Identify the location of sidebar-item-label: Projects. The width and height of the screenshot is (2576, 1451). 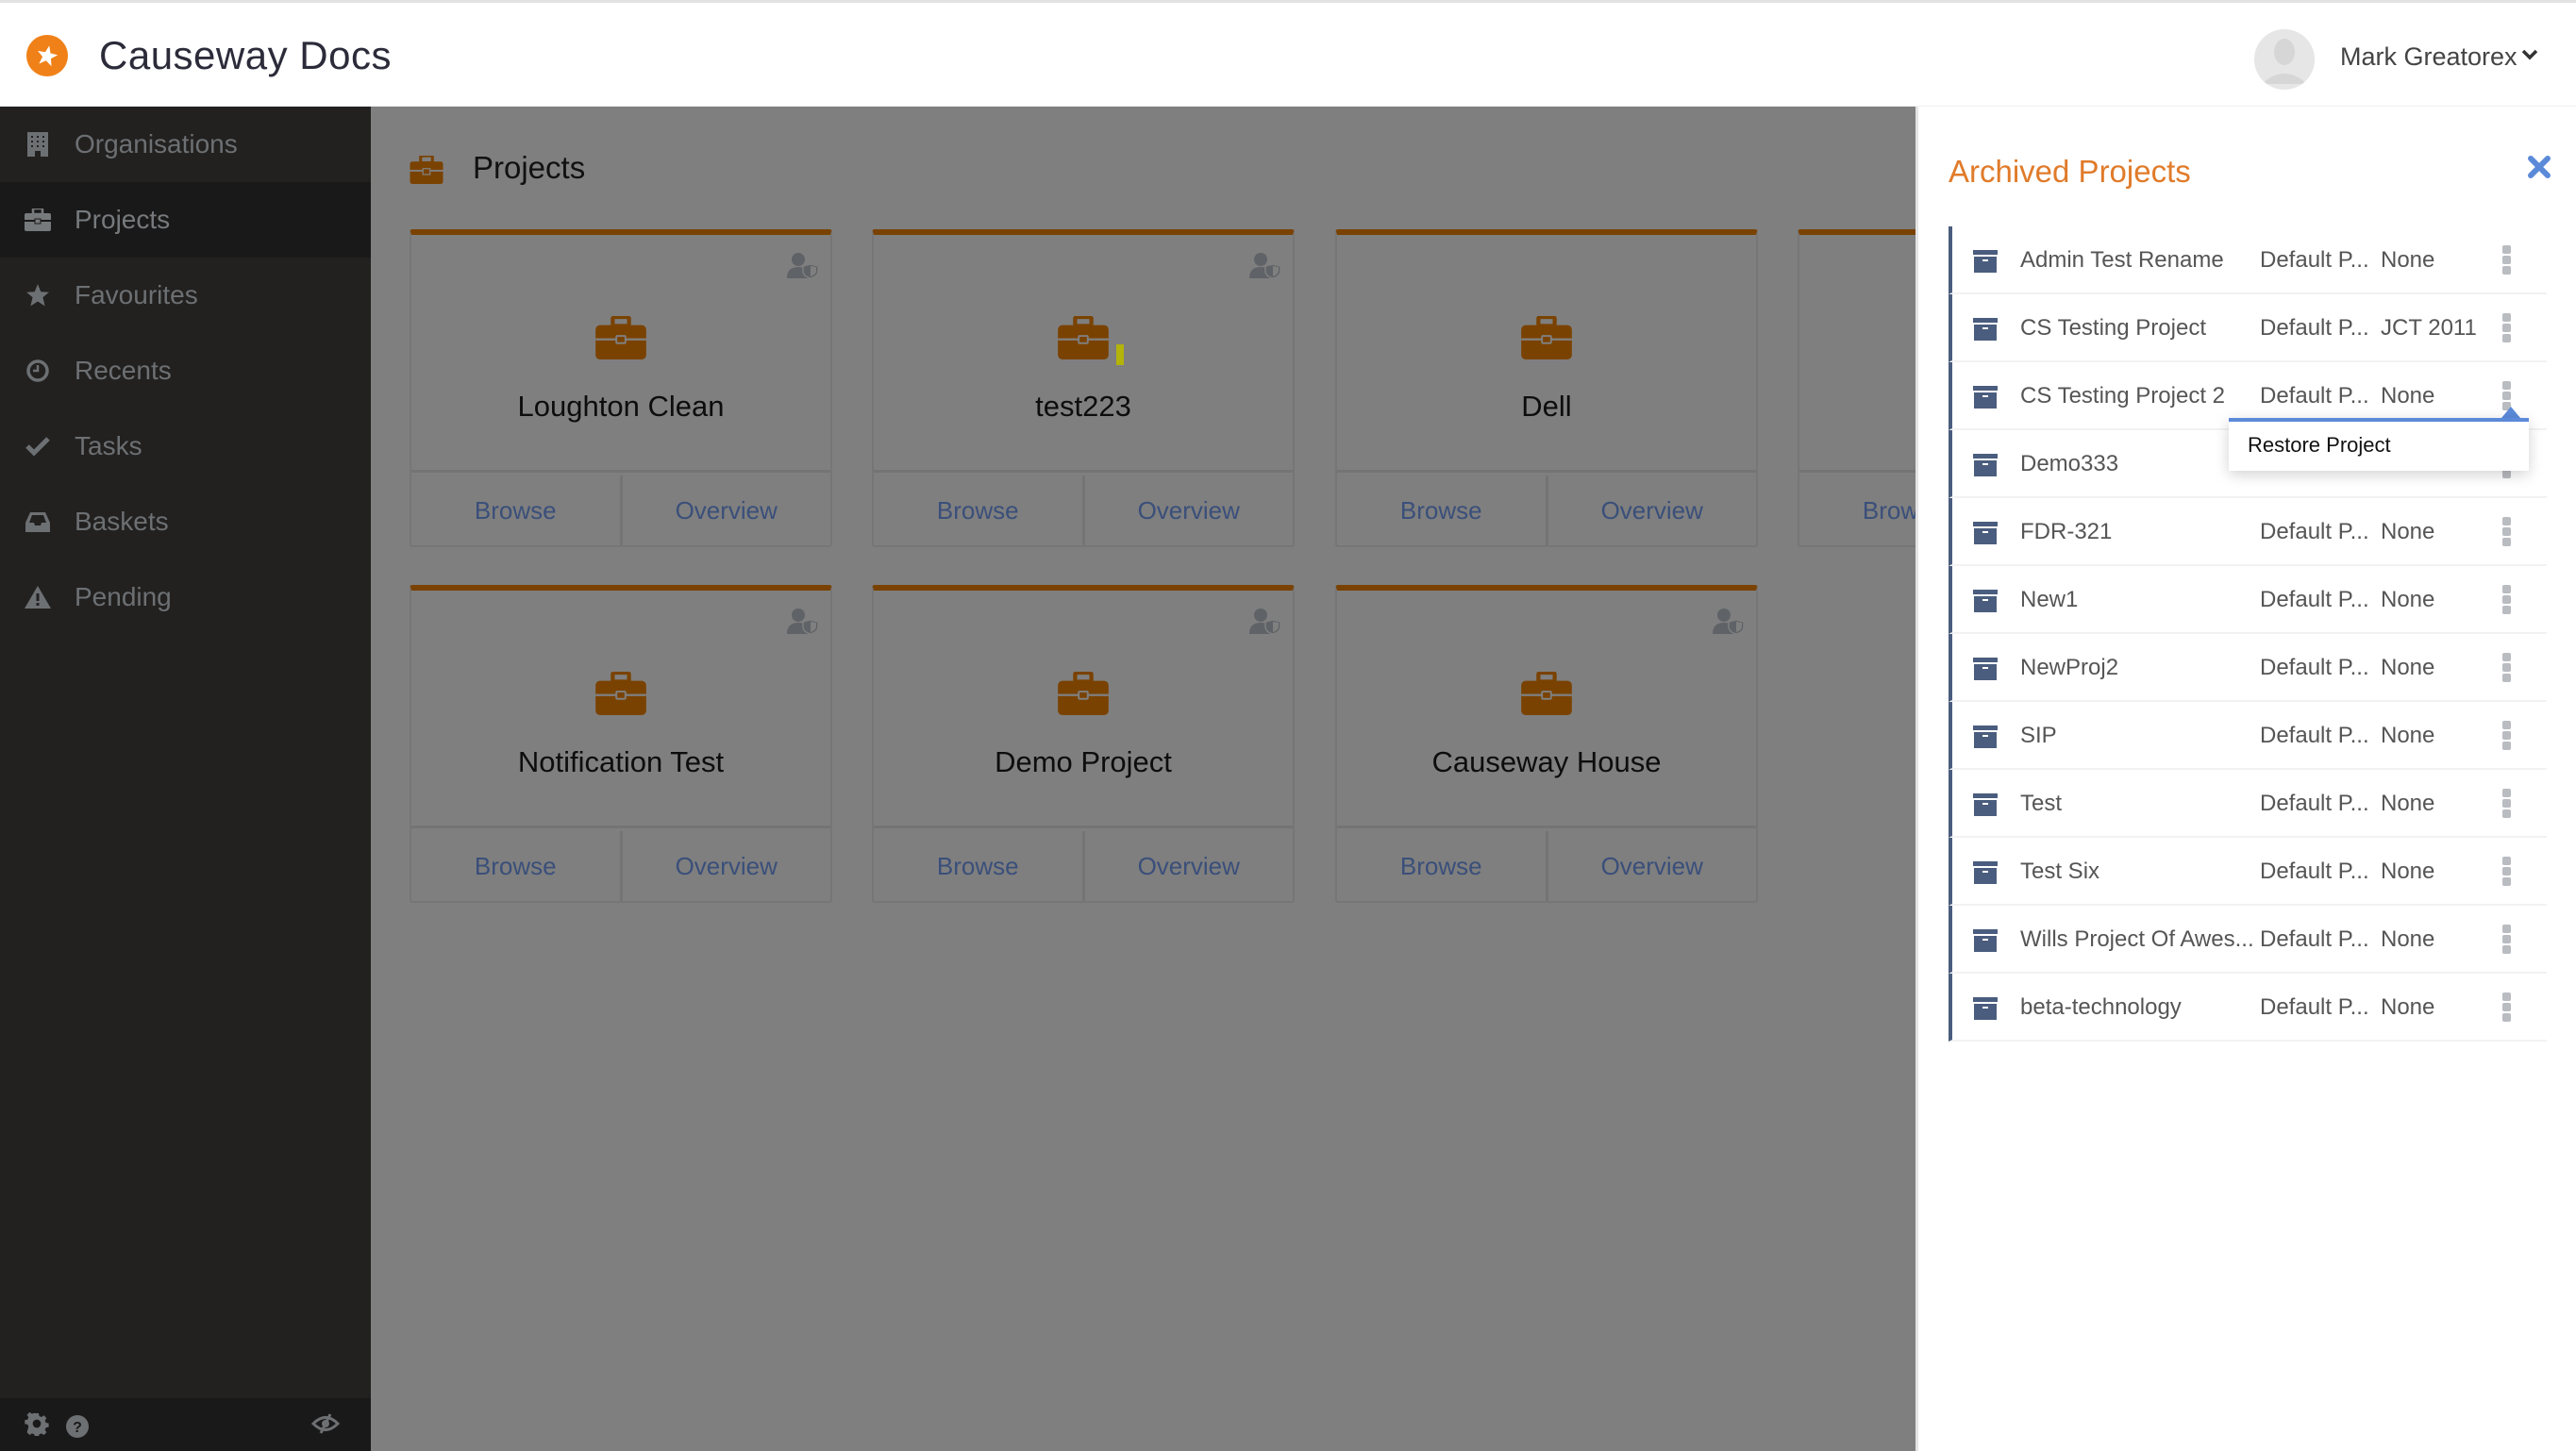
(123, 219).